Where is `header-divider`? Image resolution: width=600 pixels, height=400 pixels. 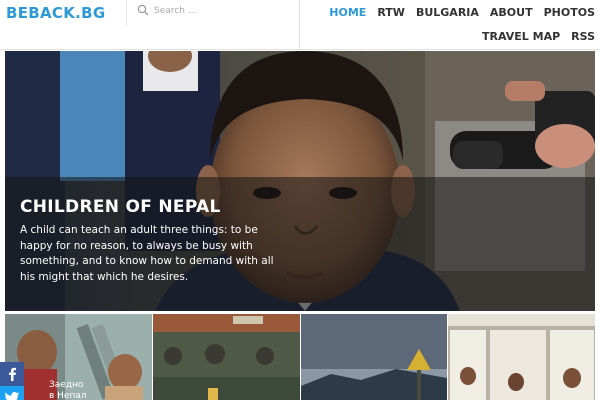
header-divider is located at coordinates (126, 13).